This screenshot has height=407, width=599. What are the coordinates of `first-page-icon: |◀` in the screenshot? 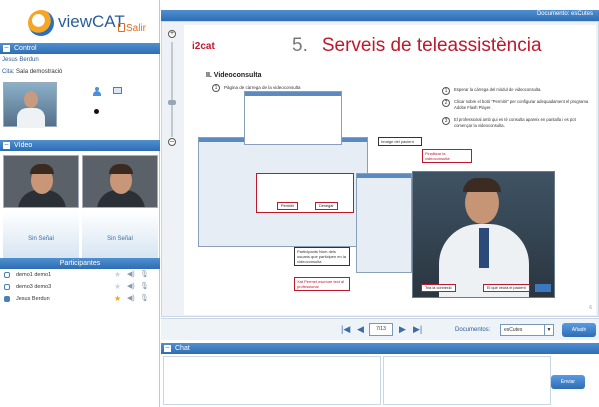 It's located at (345, 329).